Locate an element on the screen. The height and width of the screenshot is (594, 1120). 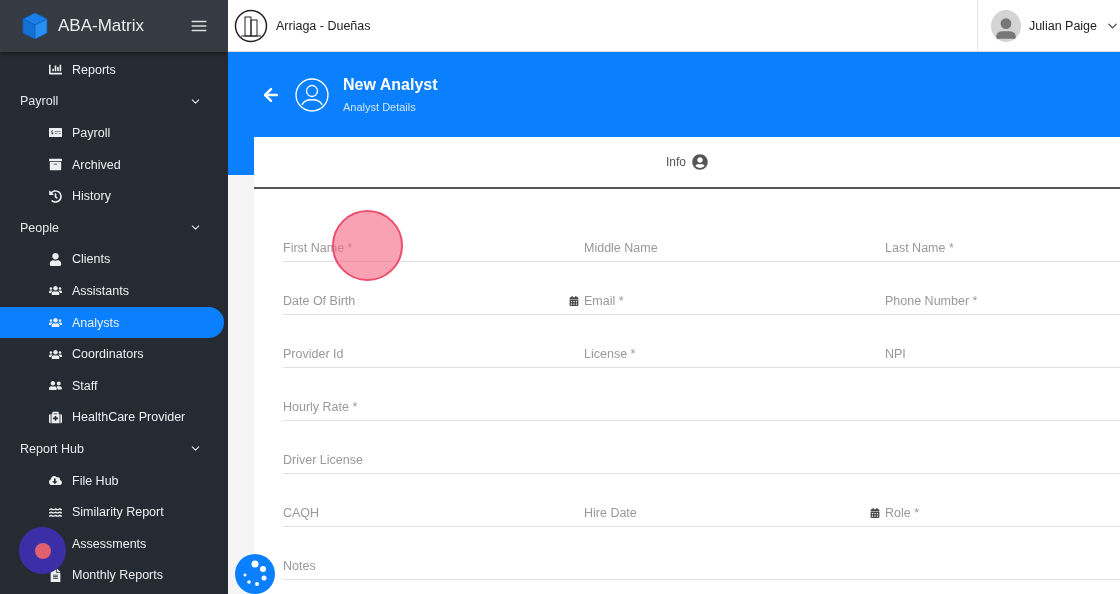
input-field: Middle Name is located at coordinates (734, 247).